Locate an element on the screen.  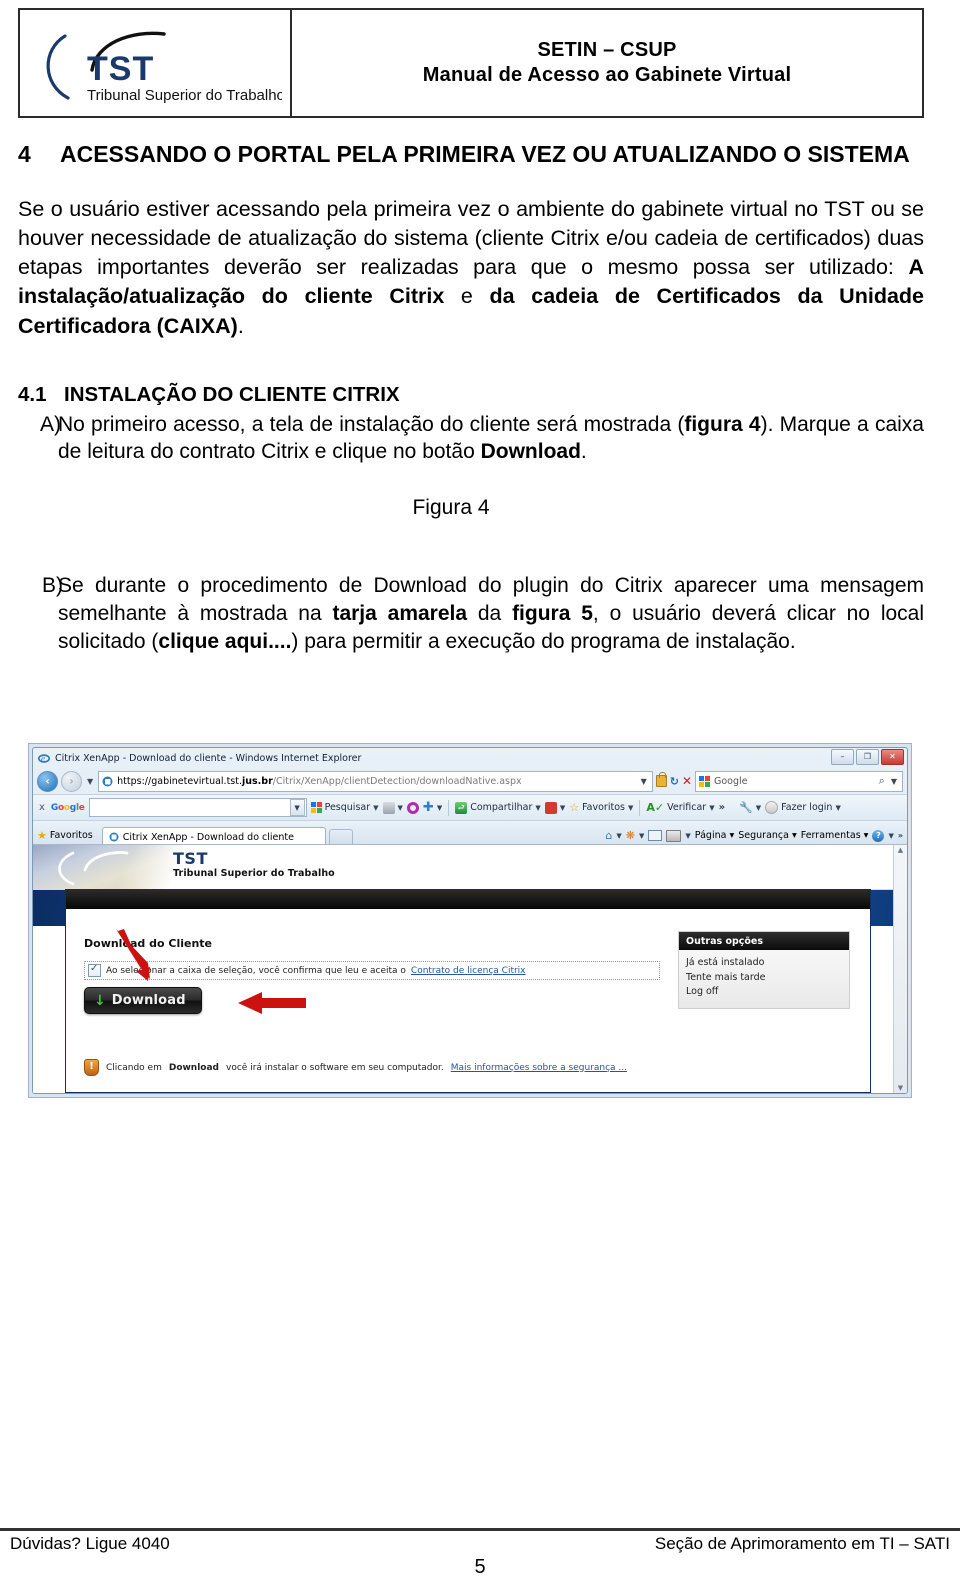
page-number: 5 is located at coordinates (480, 1567).